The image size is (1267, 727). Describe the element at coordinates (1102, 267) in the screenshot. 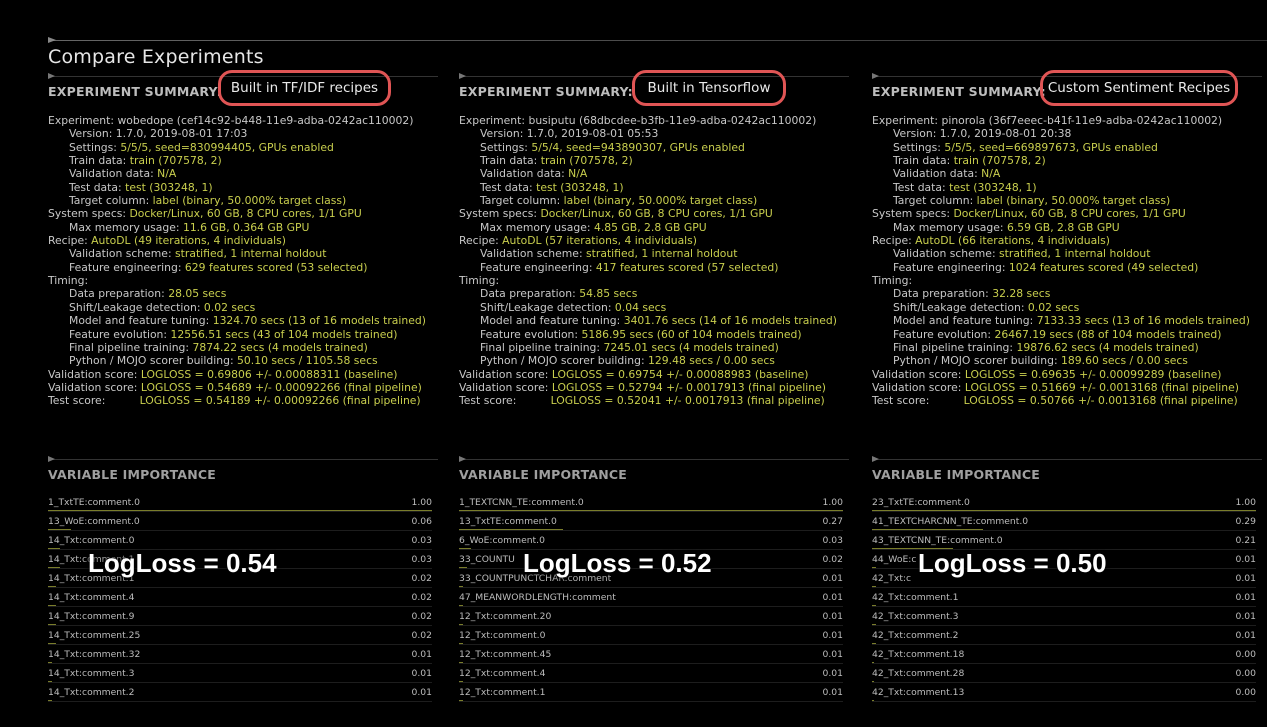

I see `summary-value: 1024 features scored (49 selected)` at that location.